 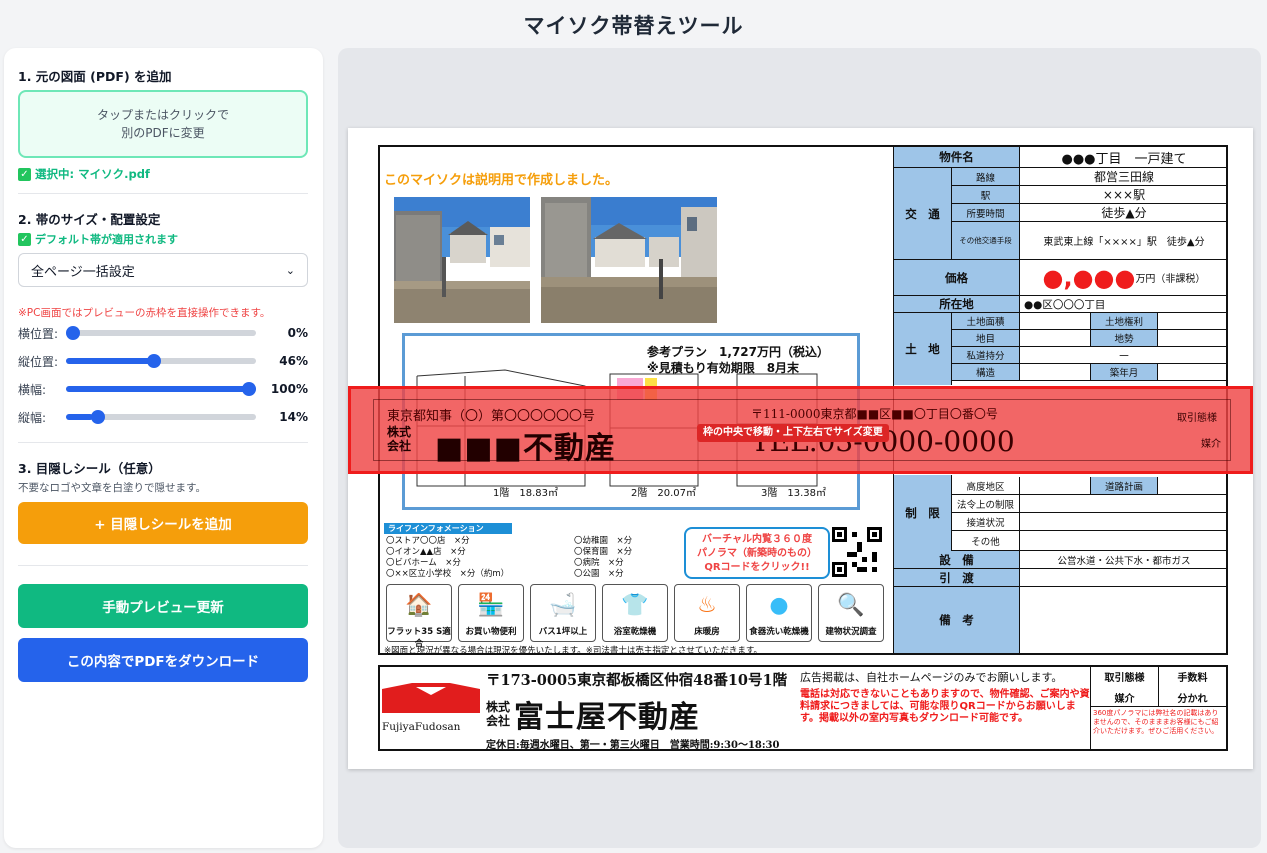 What do you see at coordinates (293, 417) in the screenshot?
I see `slider-height-value: 14%` at bounding box center [293, 417].